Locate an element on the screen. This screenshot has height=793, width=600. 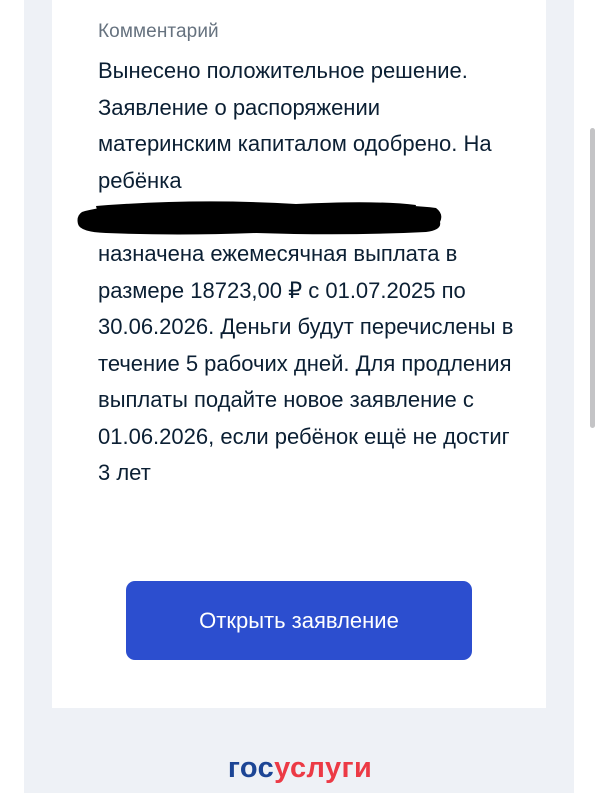
gosuslugi-logo: госуслуги is located at coordinates (300, 768).